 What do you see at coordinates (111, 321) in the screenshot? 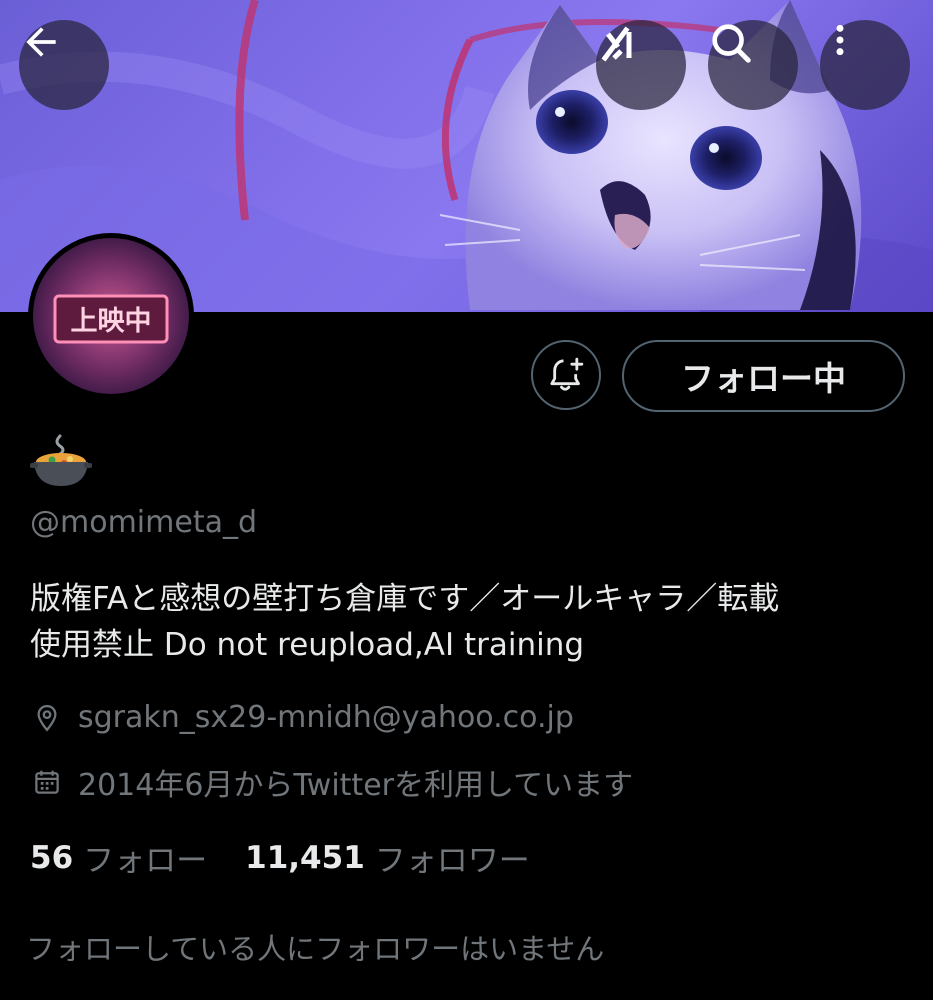
I see `sign-text: 上映中` at bounding box center [111, 321].